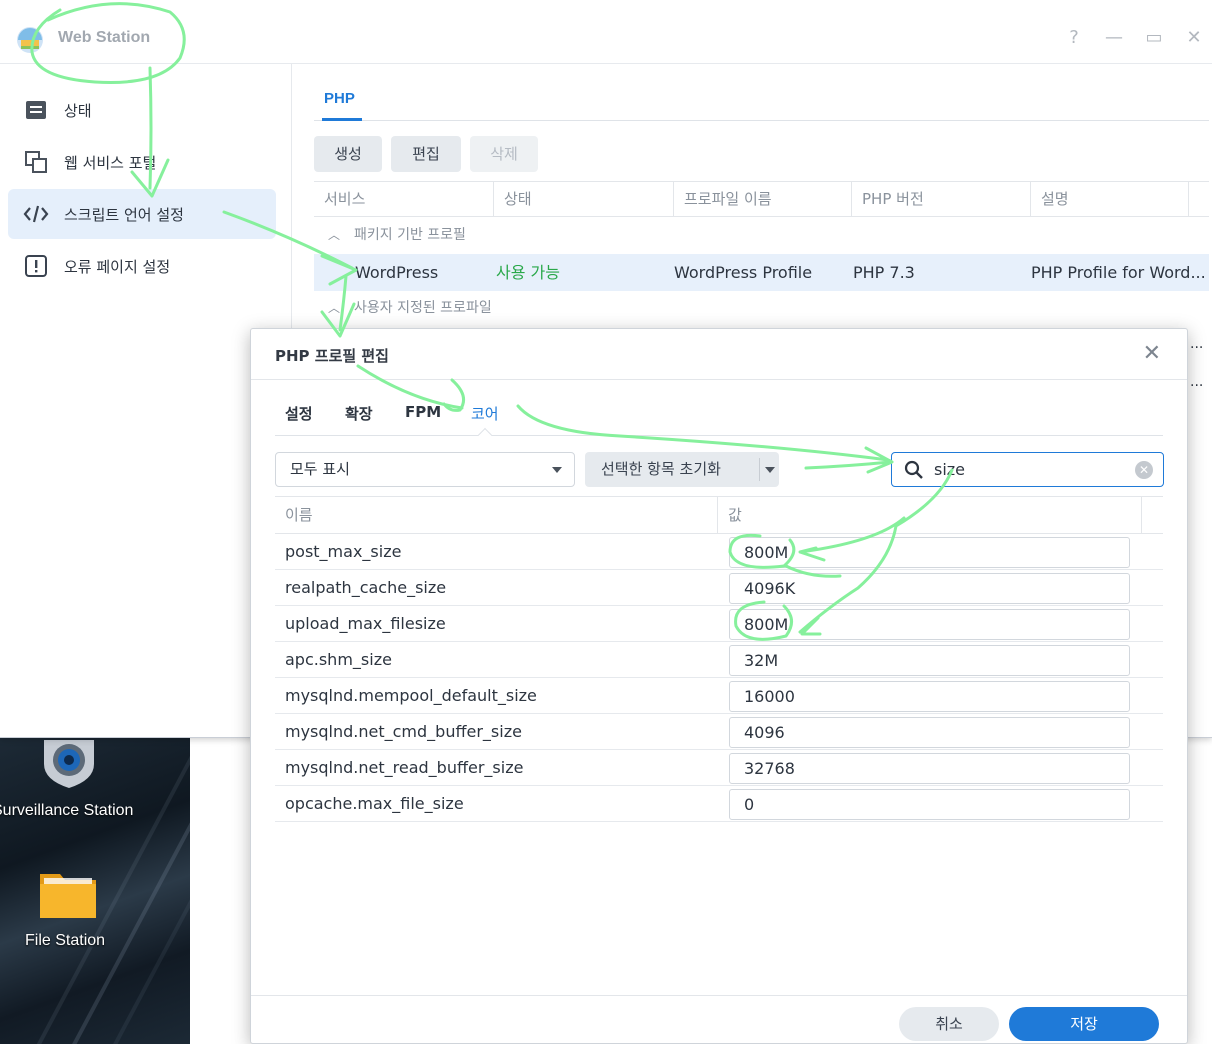 The height and width of the screenshot is (1044, 1212). Describe the element at coordinates (104, 37) in the screenshot. I see `app-title: Web Station` at that location.